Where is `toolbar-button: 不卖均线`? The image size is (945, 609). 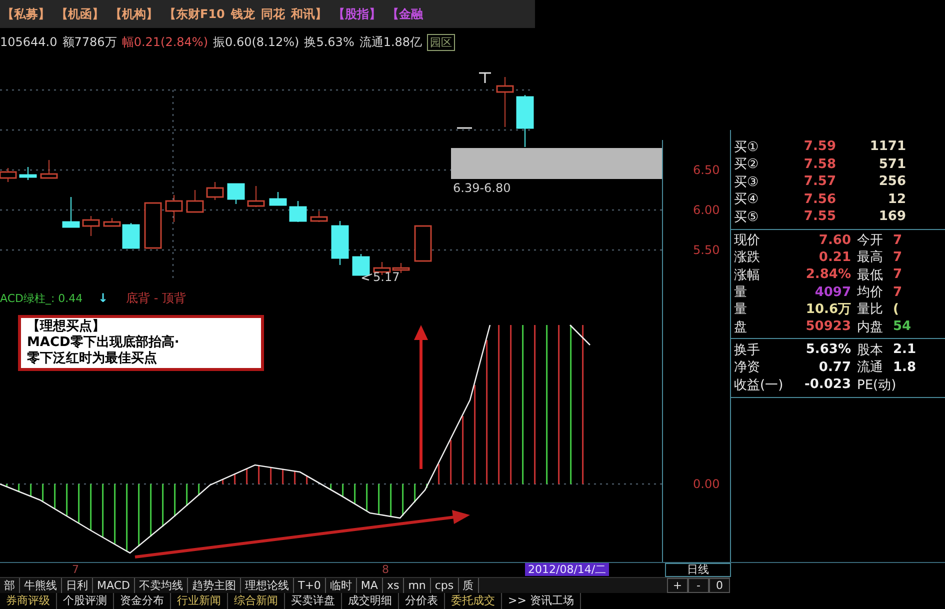
toolbar-button: 不卖均线 is located at coordinates (161, 585).